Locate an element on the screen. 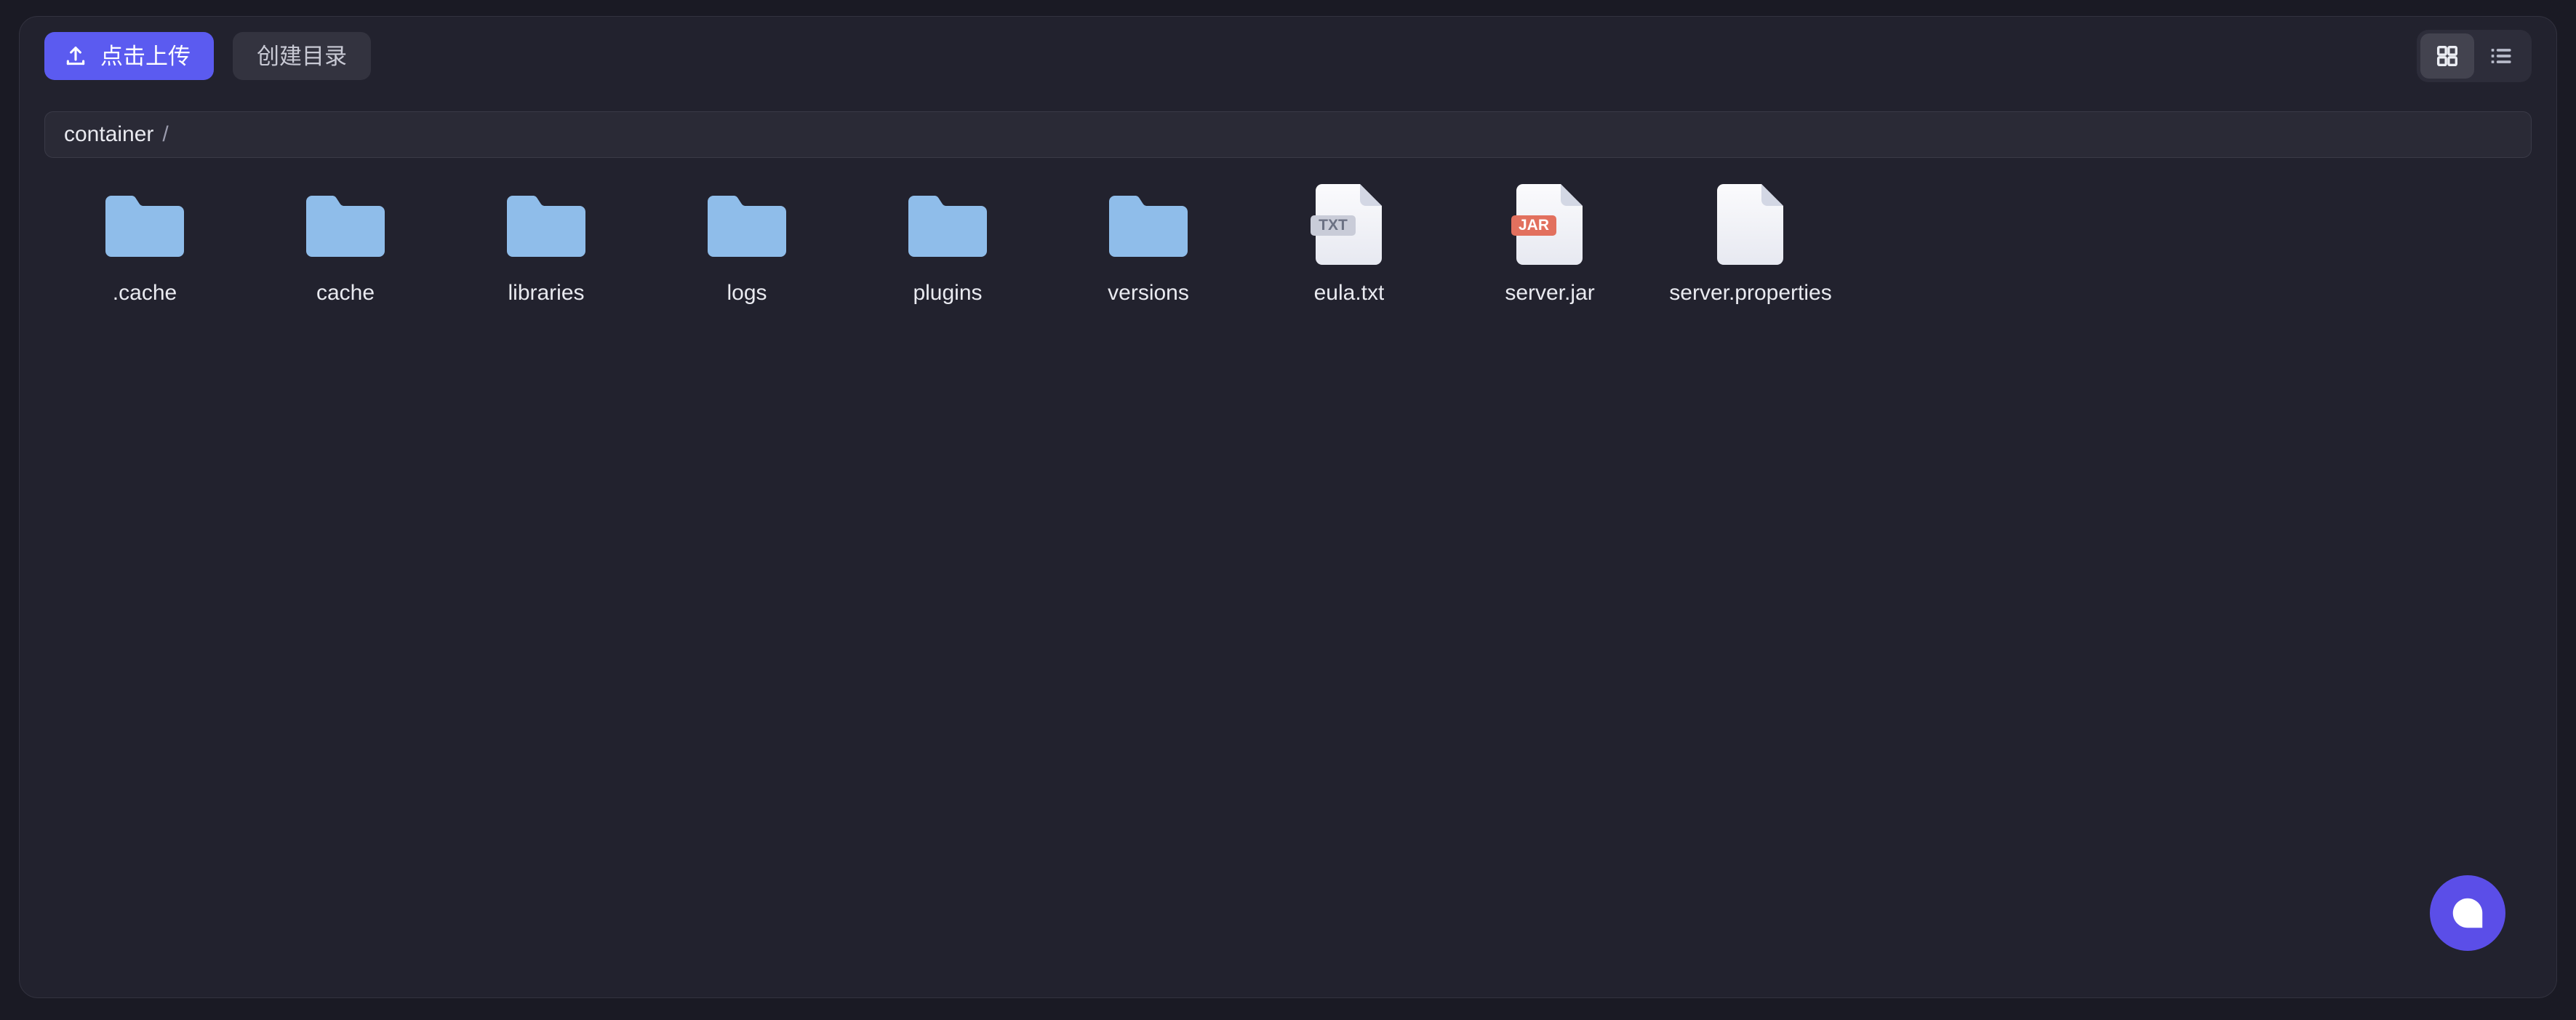  grid-view-button is located at coordinates (2447, 56).